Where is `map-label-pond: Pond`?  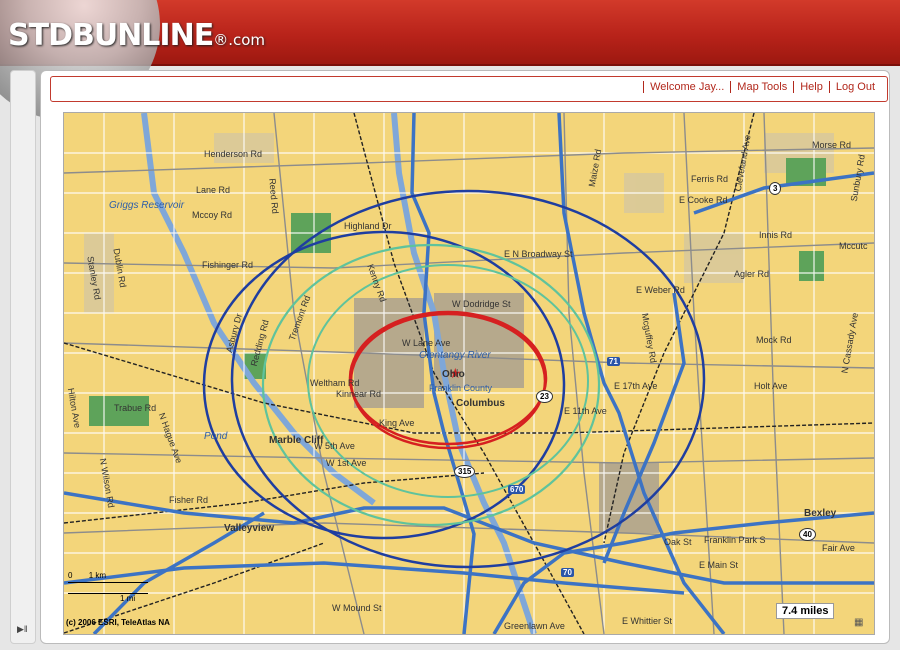 map-label-pond: Pond is located at coordinates (216, 436).